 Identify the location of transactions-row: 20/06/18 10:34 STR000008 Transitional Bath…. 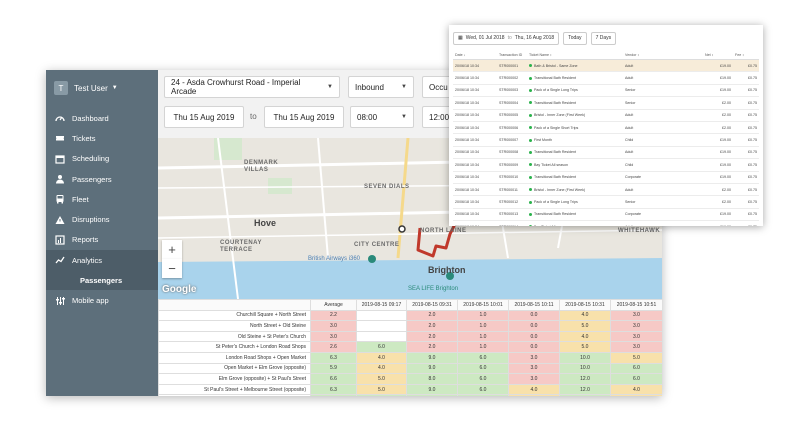
(606, 153).